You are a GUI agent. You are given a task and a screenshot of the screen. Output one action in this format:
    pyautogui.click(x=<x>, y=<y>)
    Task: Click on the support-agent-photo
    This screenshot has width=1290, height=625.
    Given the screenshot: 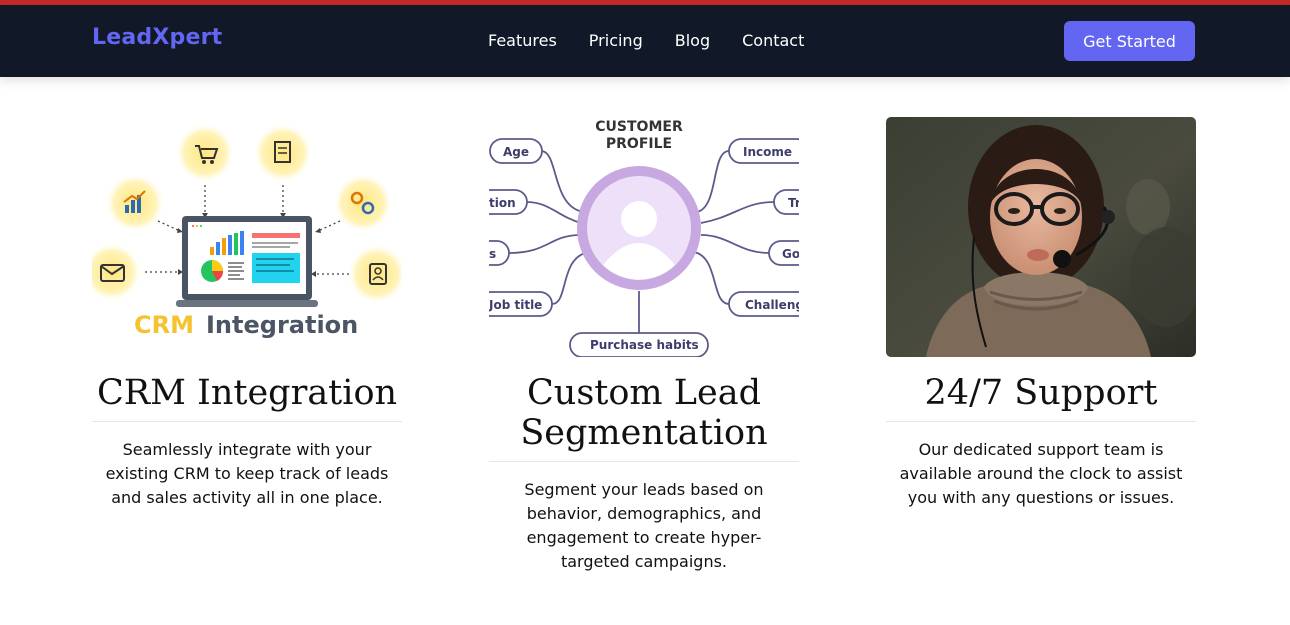 What is the action you would take?
    pyautogui.click(x=1041, y=237)
    